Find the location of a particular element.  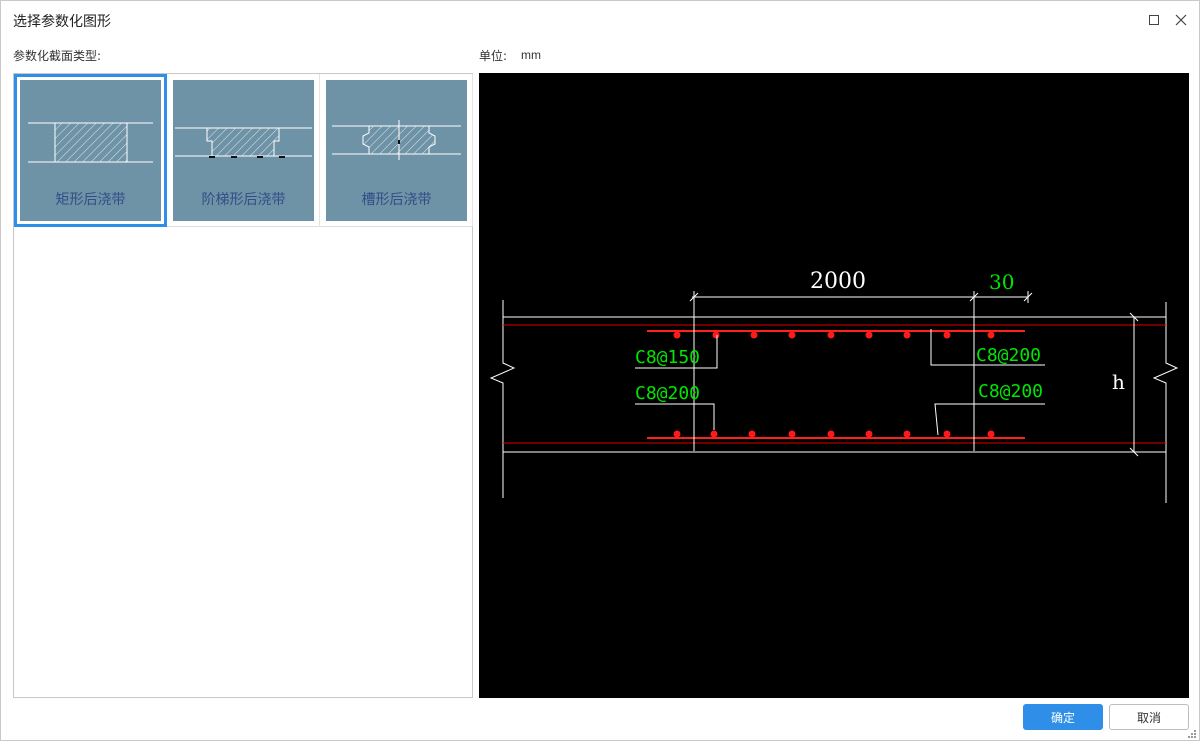

resize-grip-icon is located at coordinates (1192, 734).